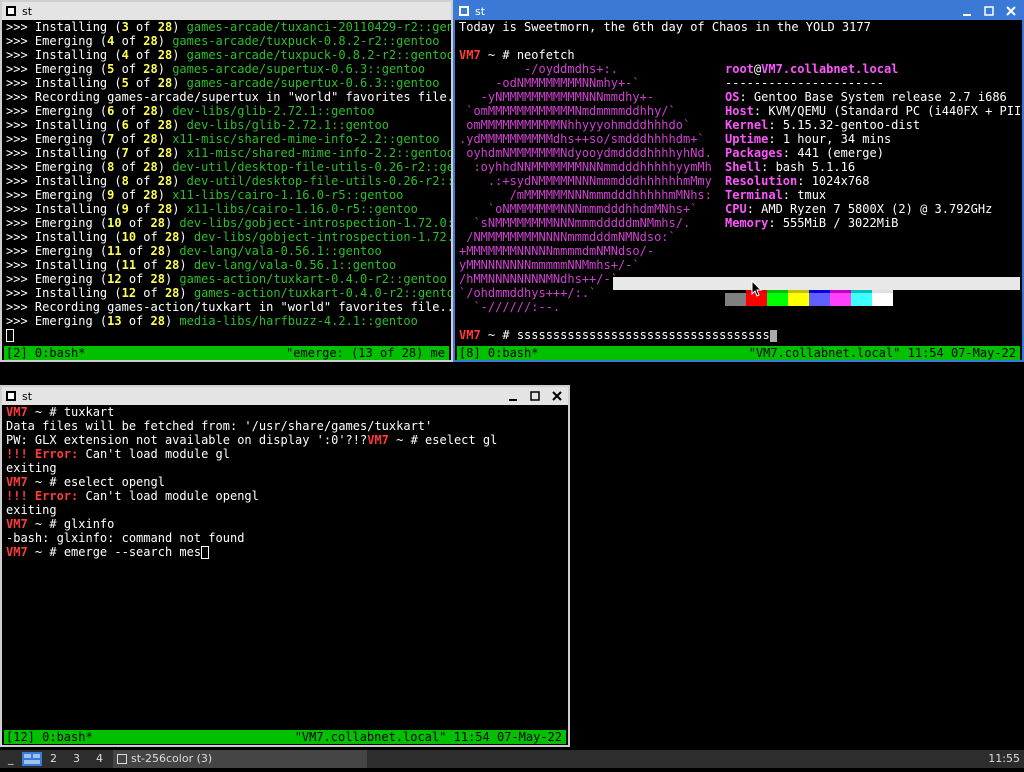  I want to click on task-button-st: st-256color (3), so click(240, 759).